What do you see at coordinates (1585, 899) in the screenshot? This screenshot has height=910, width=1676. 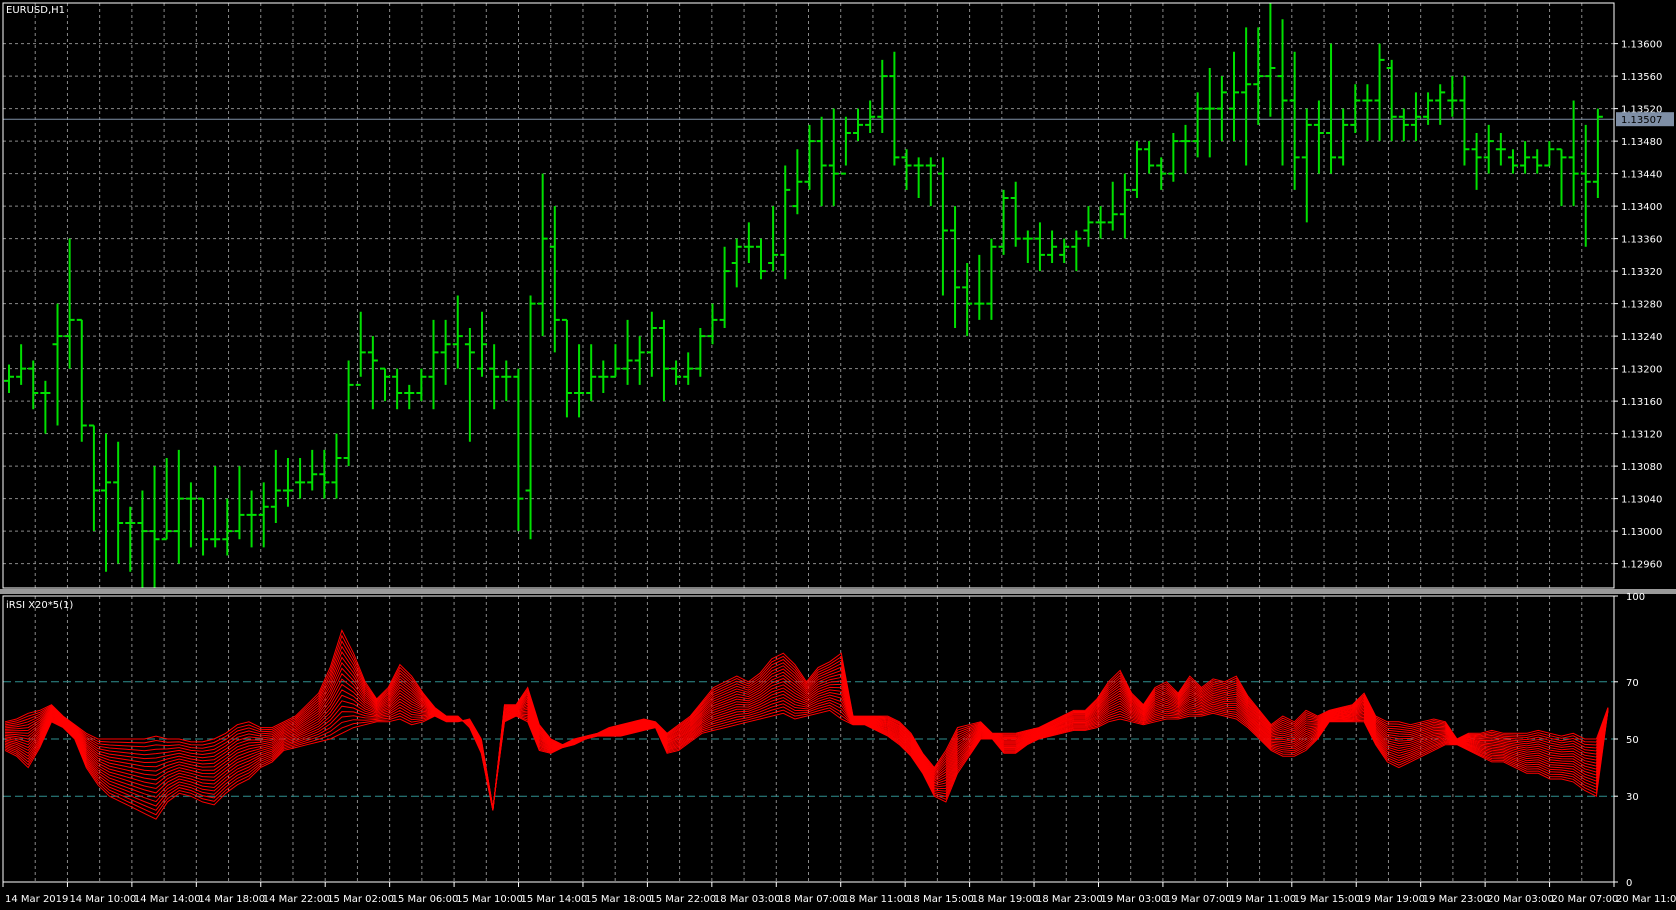 I see `time-tick-label: 20 Mar 07:00` at bounding box center [1585, 899].